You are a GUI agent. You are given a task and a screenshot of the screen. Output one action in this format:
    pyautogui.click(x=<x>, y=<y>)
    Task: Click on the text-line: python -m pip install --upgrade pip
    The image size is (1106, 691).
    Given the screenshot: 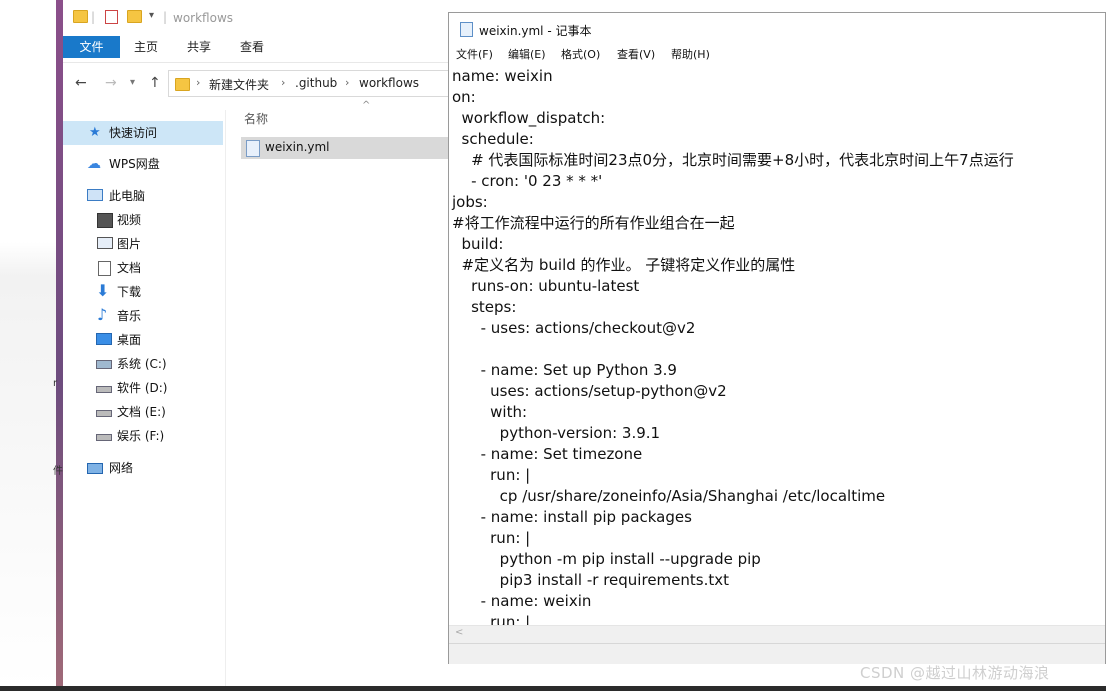 What is the action you would take?
    pyautogui.click(x=606, y=559)
    